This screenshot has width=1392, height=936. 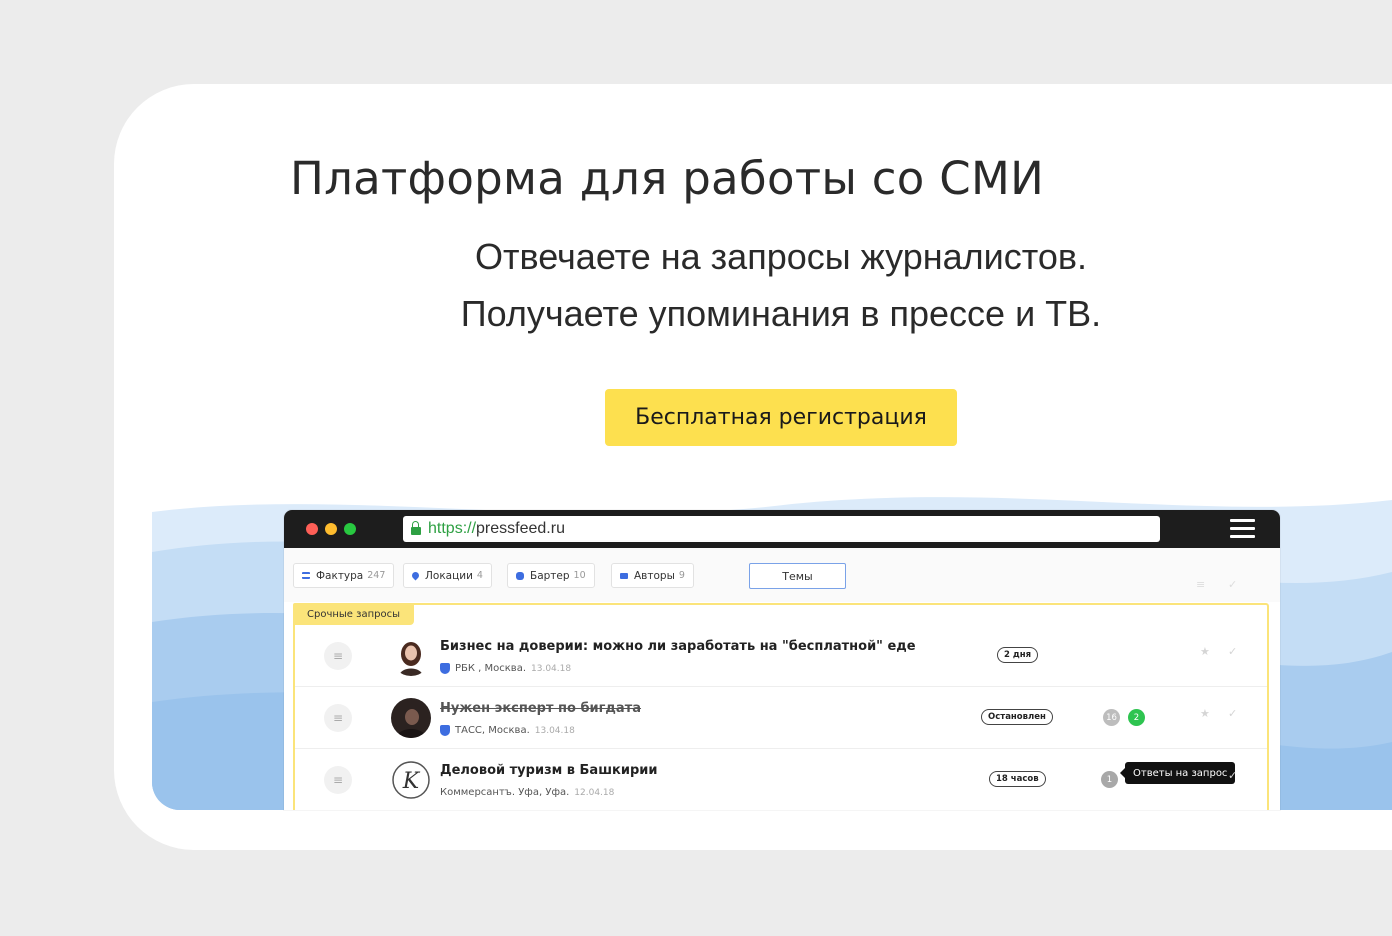 What do you see at coordinates (624, 575) in the screenshot?
I see `authors-icon` at bounding box center [624, 575].